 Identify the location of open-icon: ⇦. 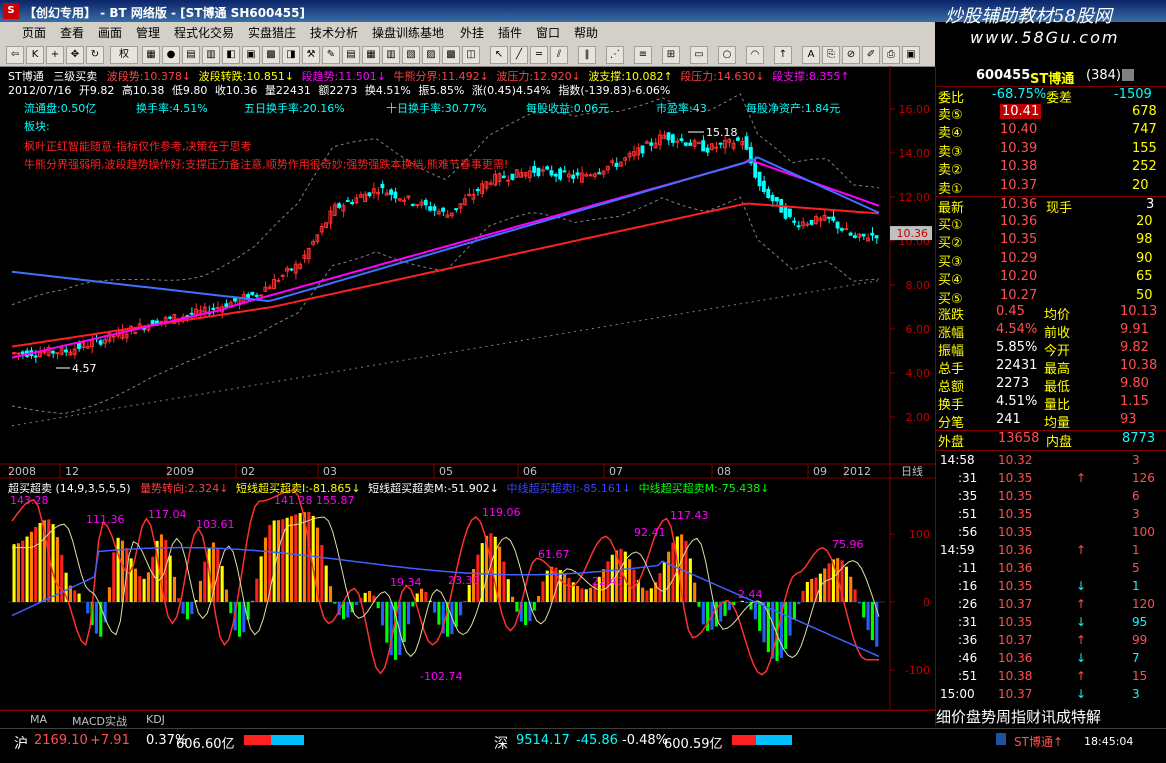
(15, 55).